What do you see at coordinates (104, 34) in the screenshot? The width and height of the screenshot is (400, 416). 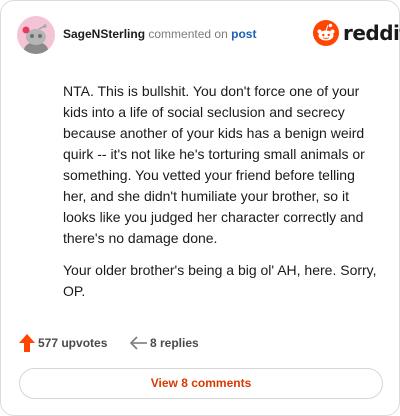 I see `username-link: SageNSterling` at bounding box center [104, 34].